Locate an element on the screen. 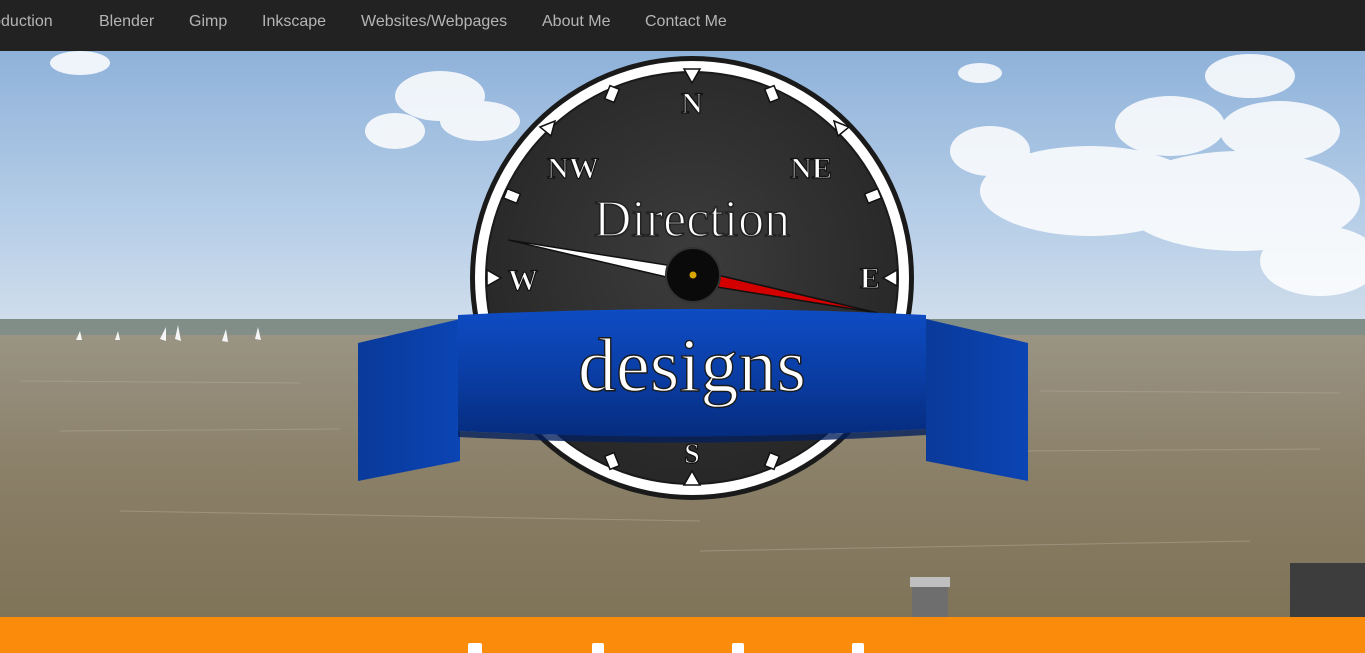  logo-word-direction: Direction is located at coordinates (692, 219).